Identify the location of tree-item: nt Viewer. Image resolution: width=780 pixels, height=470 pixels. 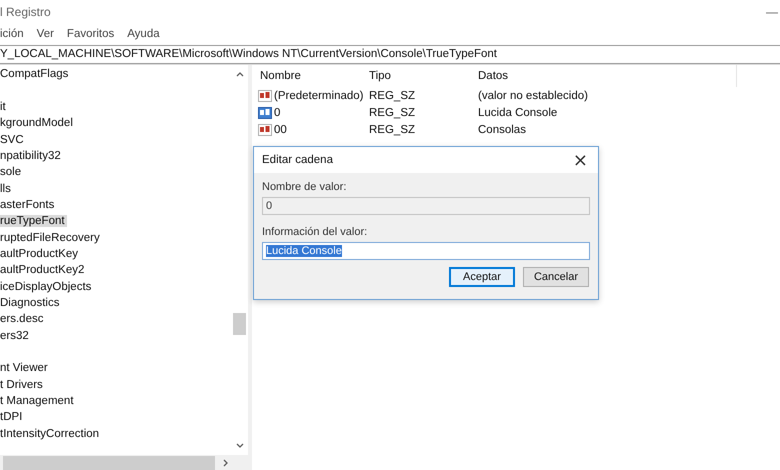
(25, 368).